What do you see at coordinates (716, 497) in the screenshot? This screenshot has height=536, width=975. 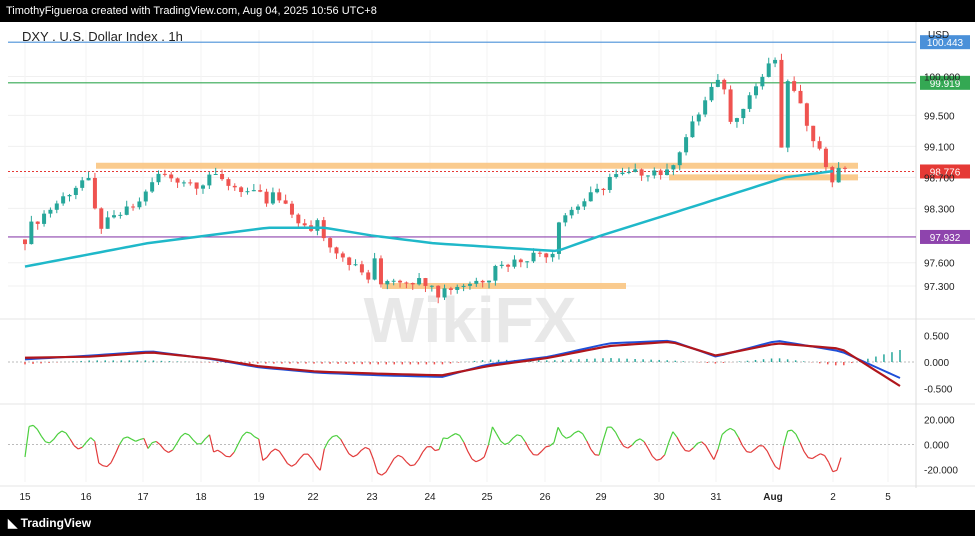 I see `x-tick-31: 31` at bounding box center [716, 497].